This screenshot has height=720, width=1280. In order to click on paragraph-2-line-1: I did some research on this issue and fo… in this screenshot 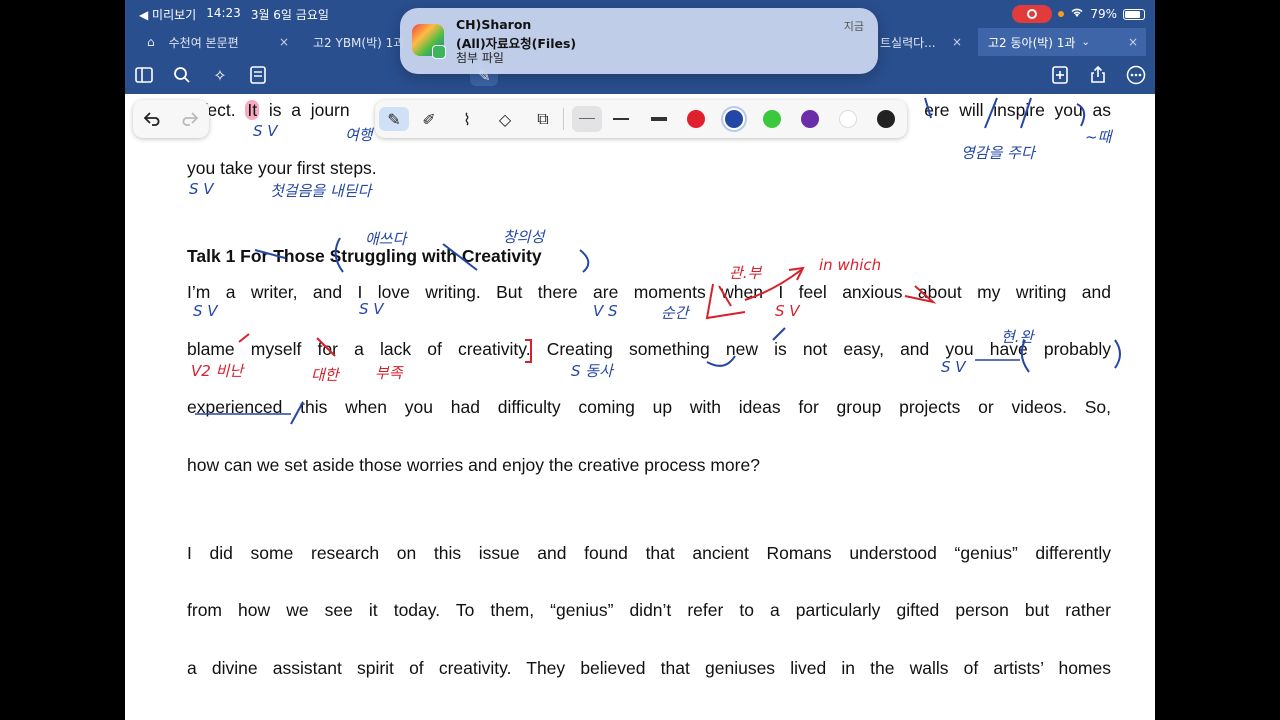, I will do `click(649, 553)`.